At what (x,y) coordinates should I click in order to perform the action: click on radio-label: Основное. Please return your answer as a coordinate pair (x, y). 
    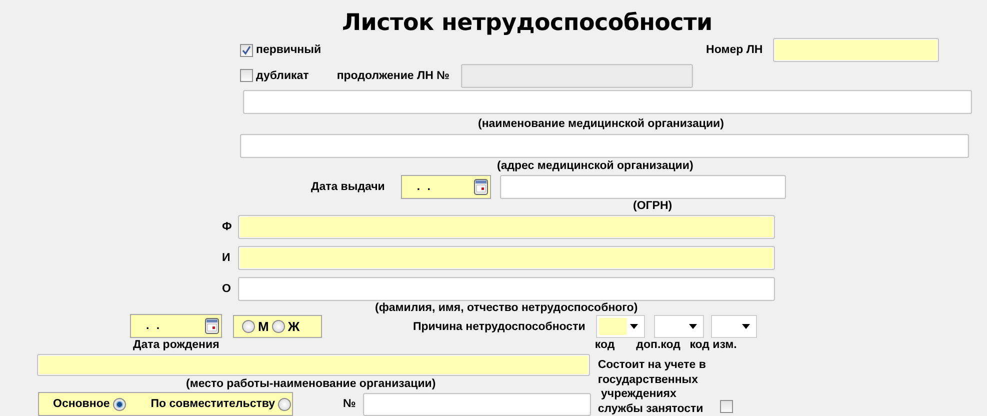
    Looking at the image, I should click on (81, 404).